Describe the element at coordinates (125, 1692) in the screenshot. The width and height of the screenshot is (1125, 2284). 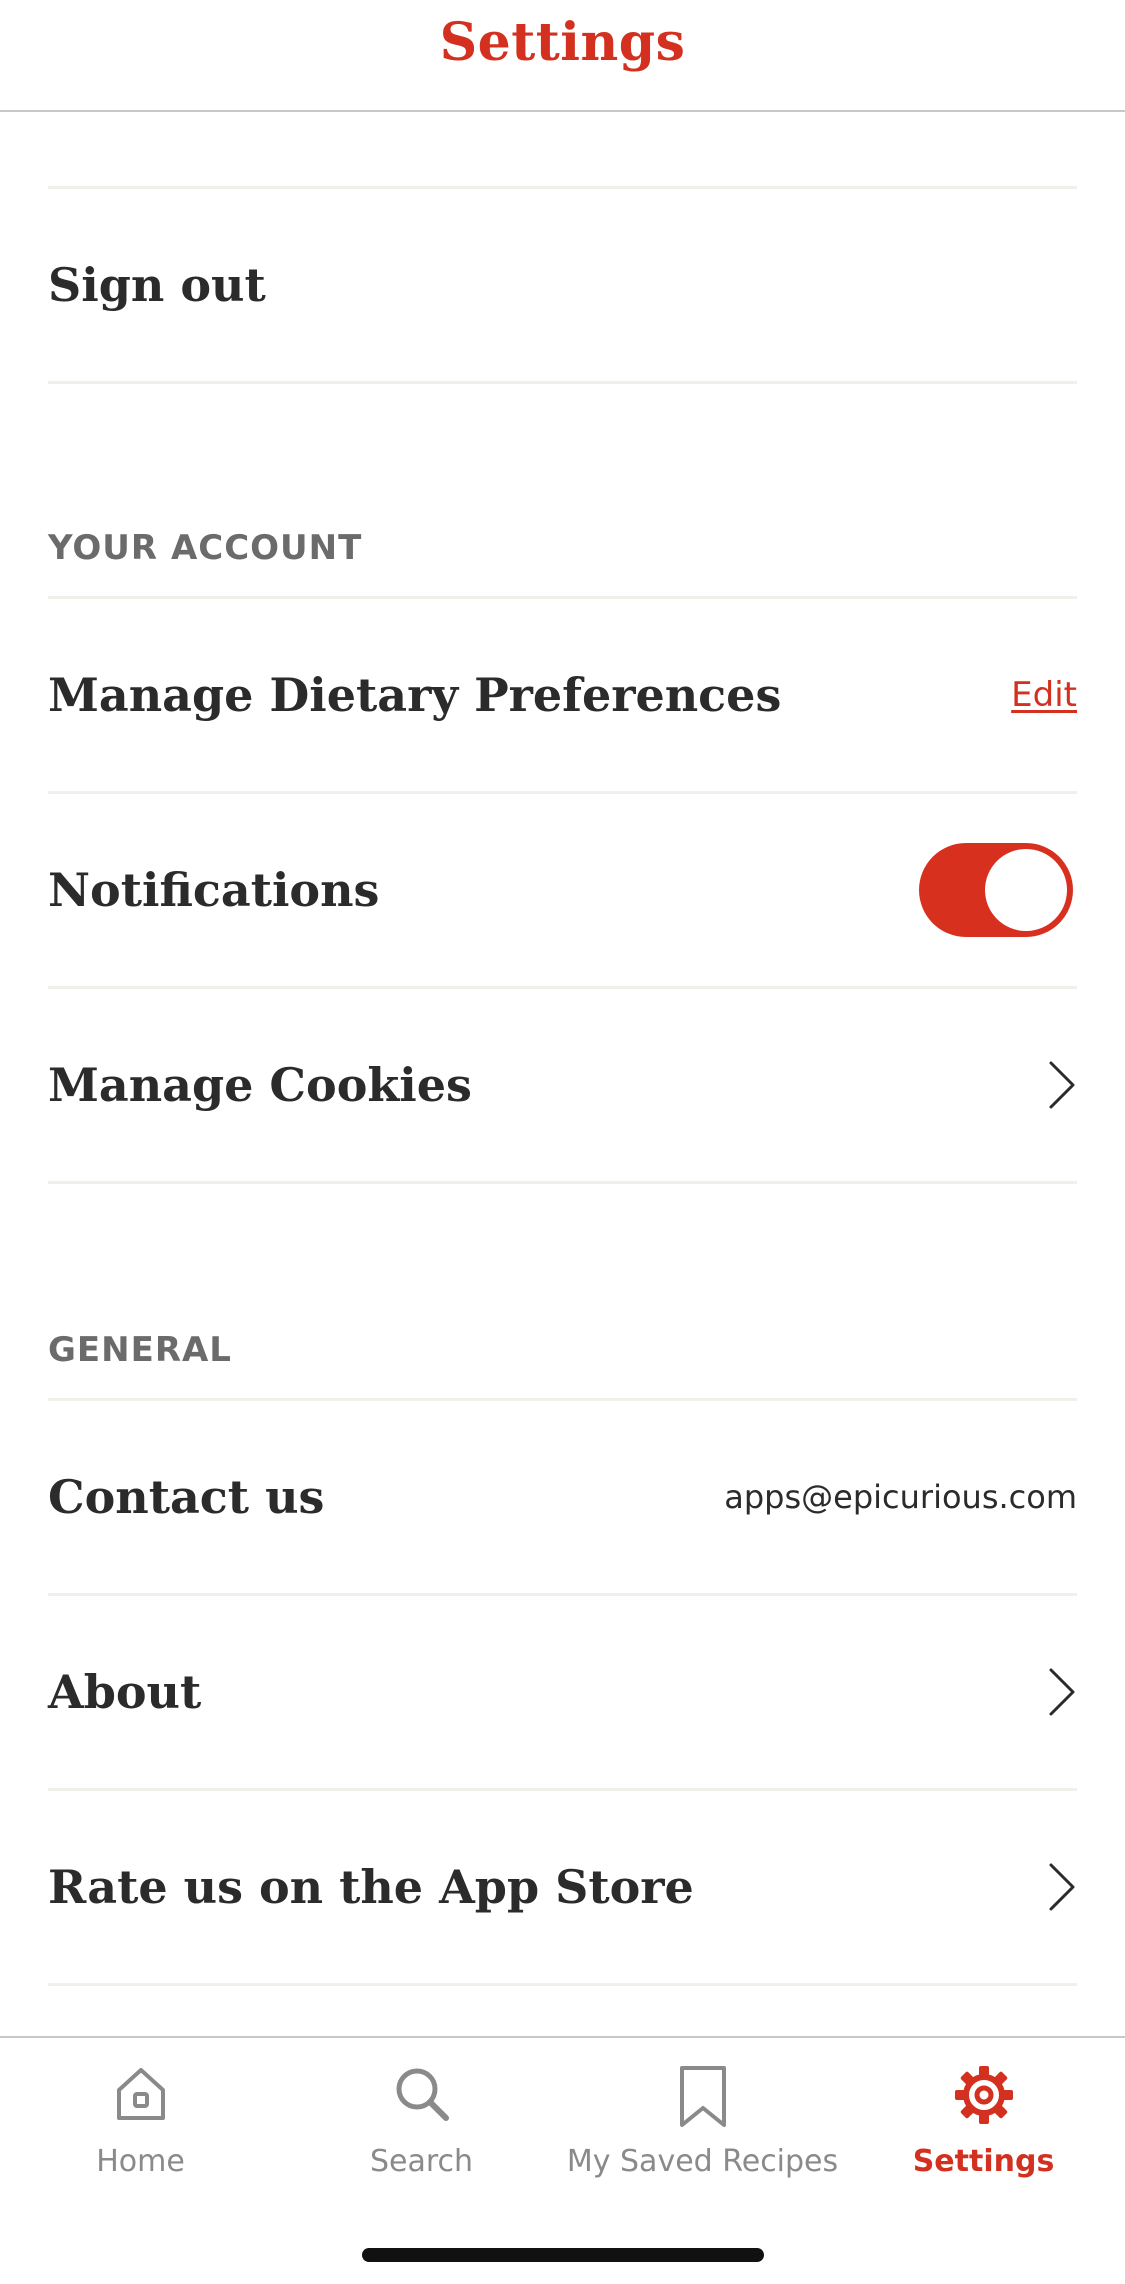
I see `about-label: About` at that location.